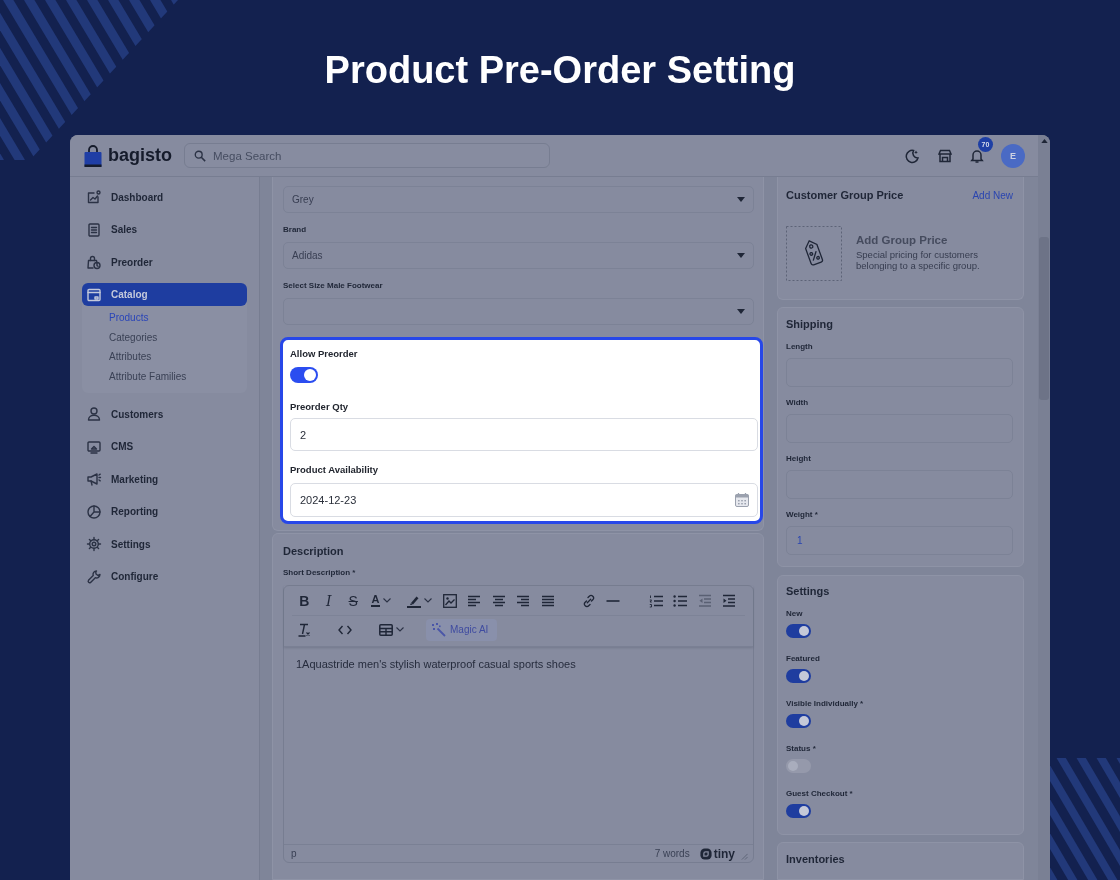 The height and width of the screenshot is (880, 1120). I want to click on align-right-icon, so click(523, 600).